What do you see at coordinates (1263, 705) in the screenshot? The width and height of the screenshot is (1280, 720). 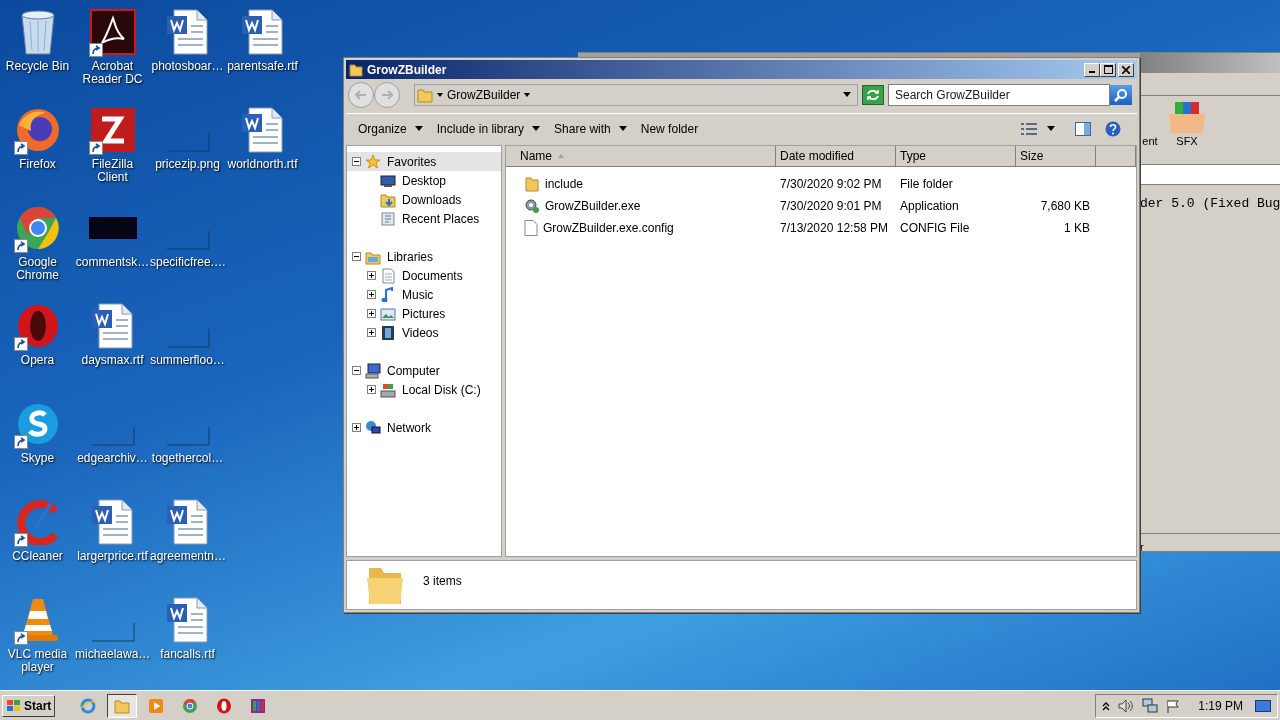 I see `show-desktop-icon` at bounding box center [1263, 705].